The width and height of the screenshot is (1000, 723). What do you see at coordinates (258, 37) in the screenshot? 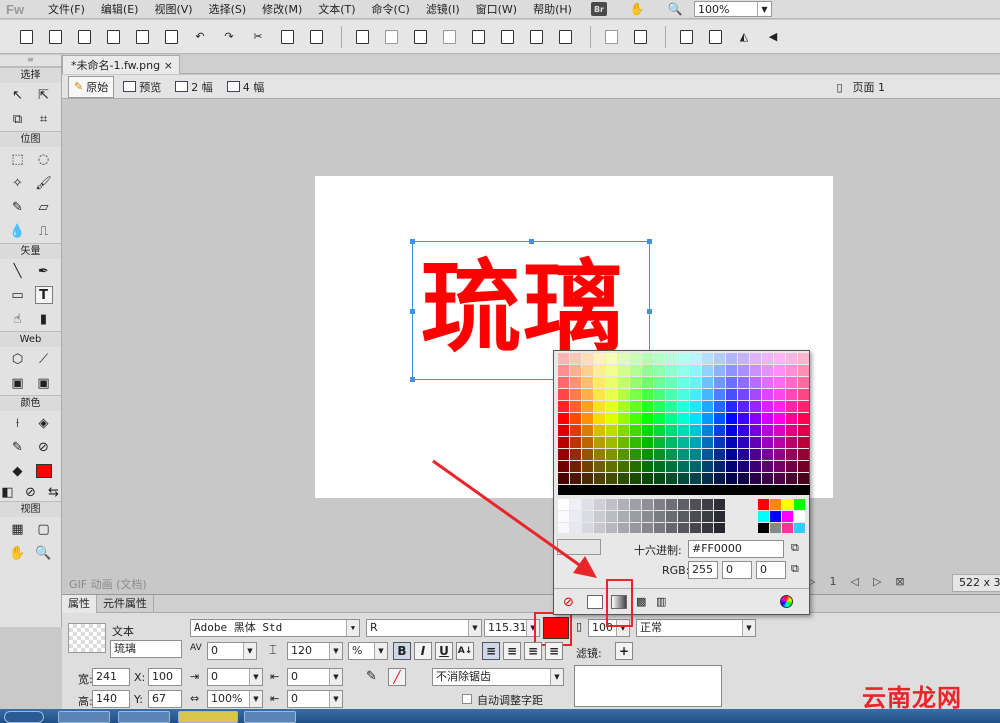
I see `cut-button: ✂` at bounding box center [258, 37].